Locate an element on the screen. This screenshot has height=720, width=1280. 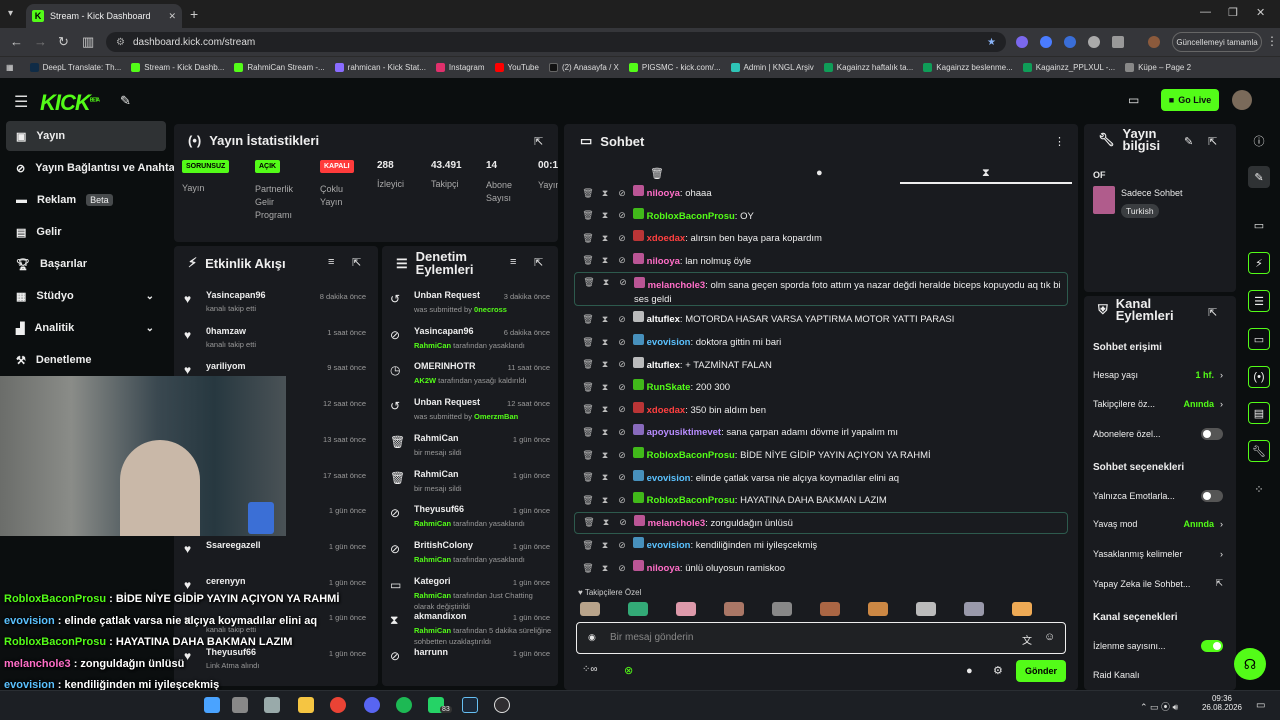
close-window-icon: ✕ is located at coordinates (1260, 12).